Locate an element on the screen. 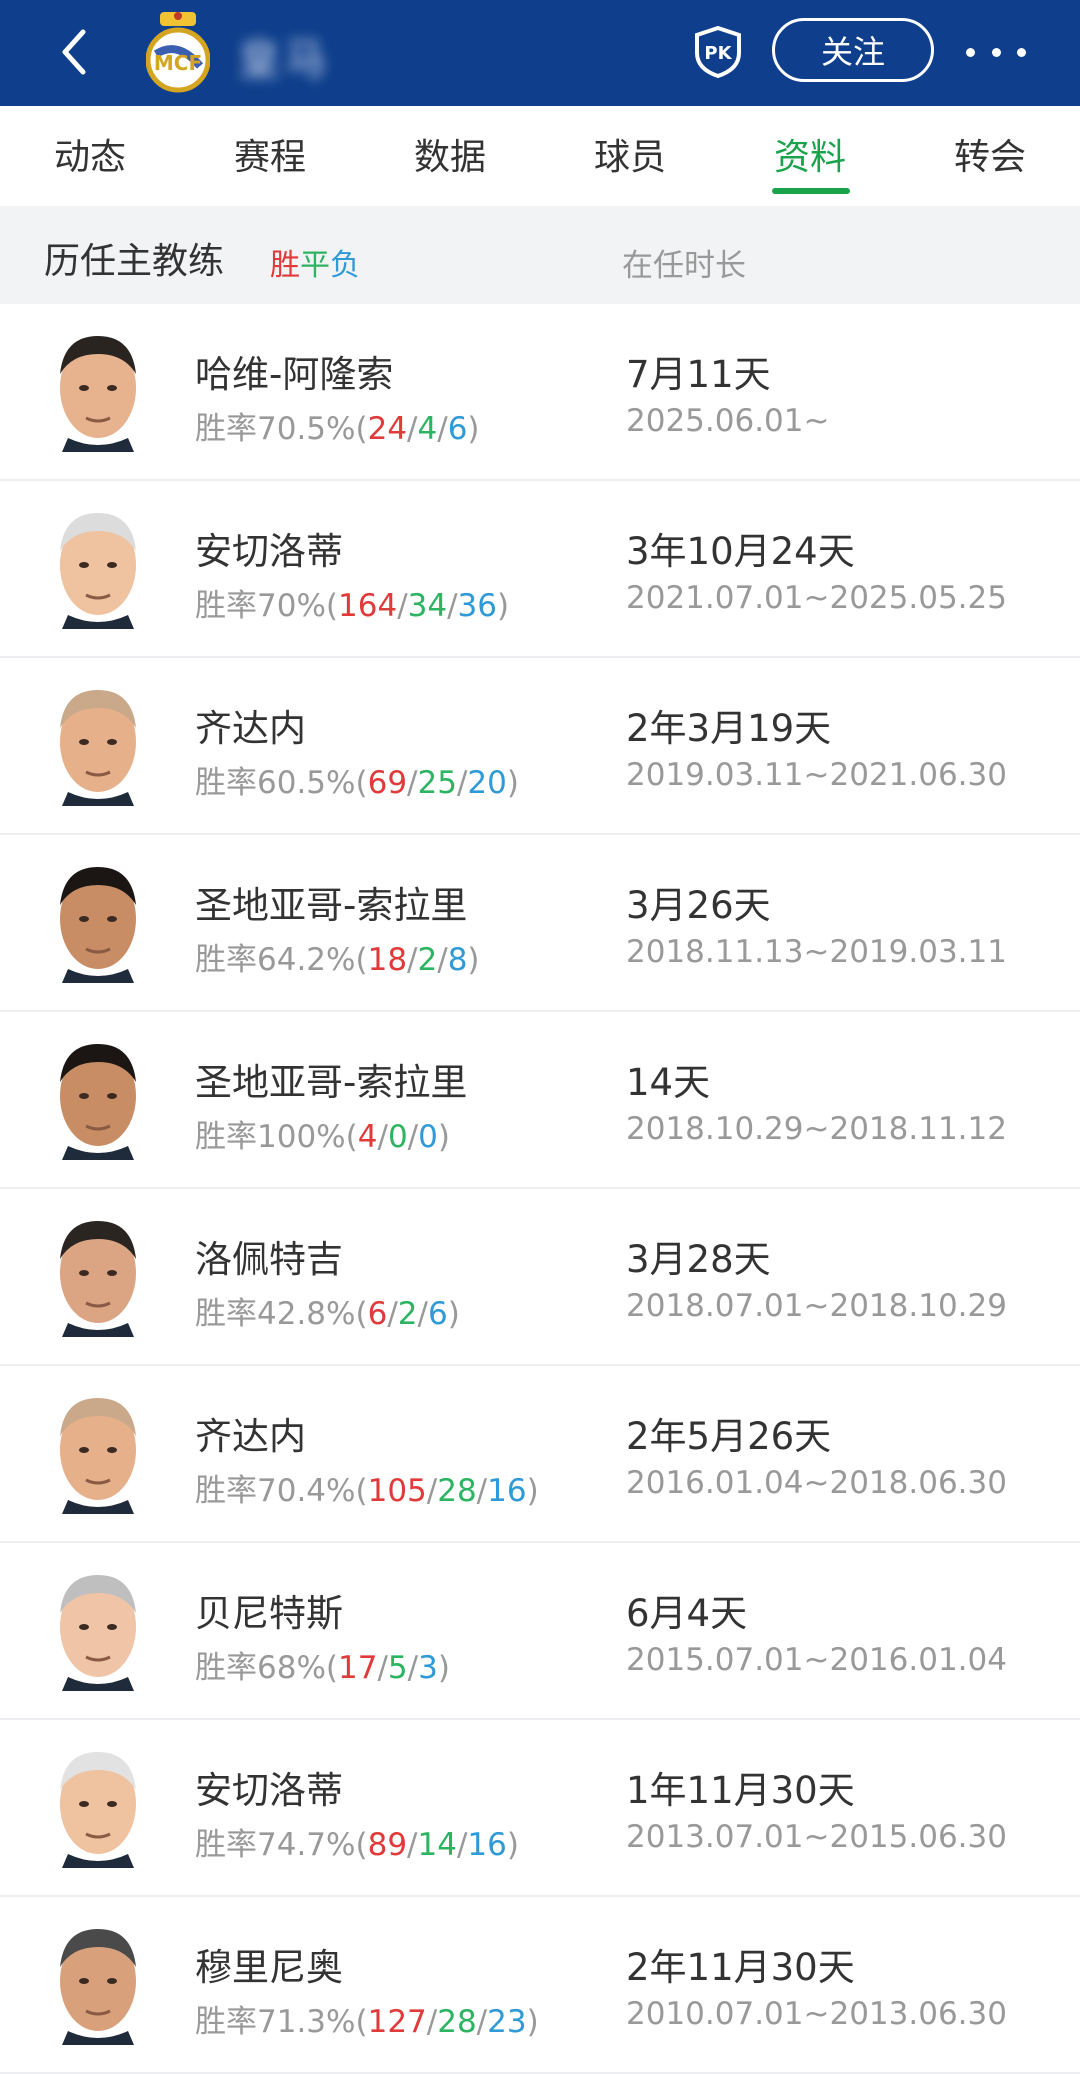  follow-button: 关注 is located at coordinates (853, 50).